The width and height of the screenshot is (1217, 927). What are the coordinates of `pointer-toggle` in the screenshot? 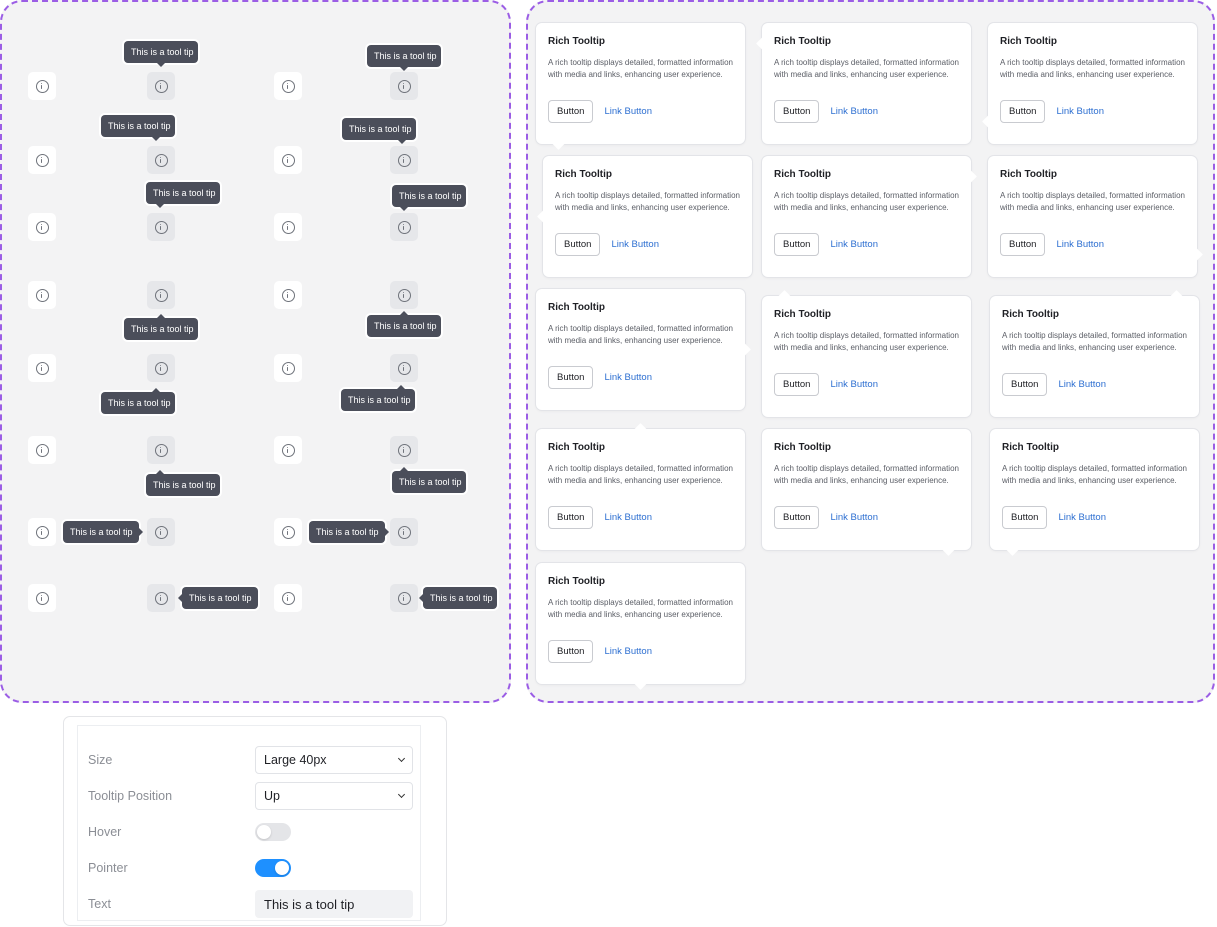 It's located at (273, 868).